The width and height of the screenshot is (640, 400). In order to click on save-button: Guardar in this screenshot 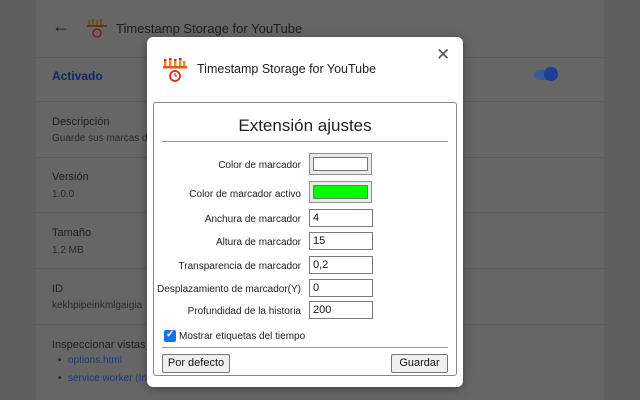, I will do `click(419, 363)`.